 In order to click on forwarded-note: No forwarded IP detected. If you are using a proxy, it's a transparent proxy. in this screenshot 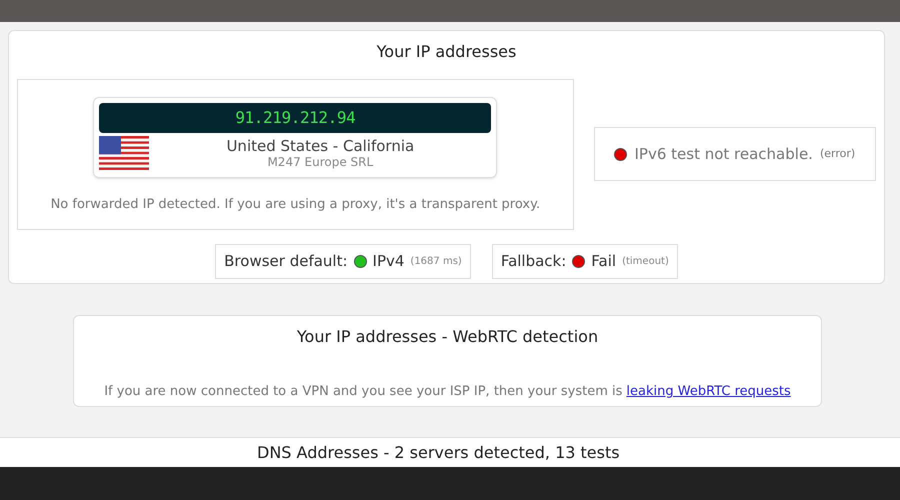, I will do `click(295, 205)`.